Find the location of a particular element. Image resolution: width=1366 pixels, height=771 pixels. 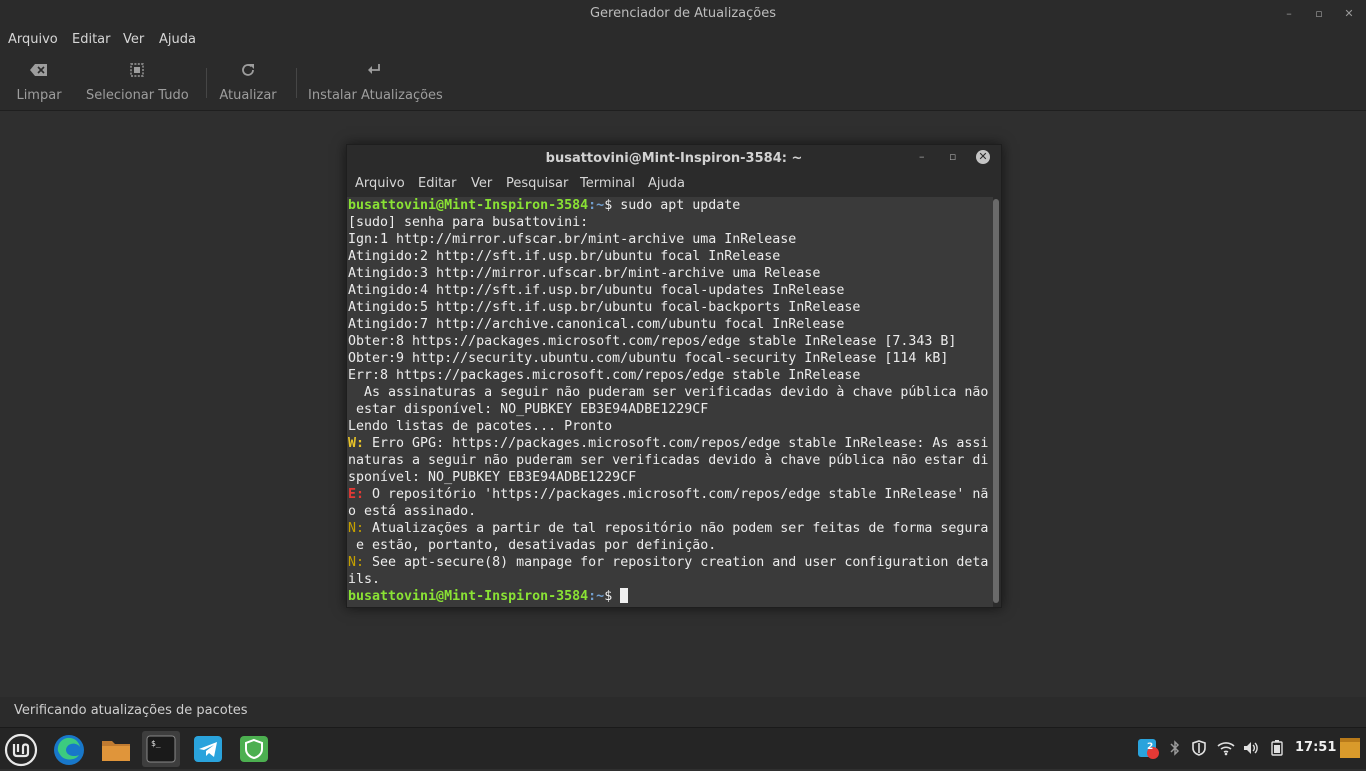

terminal-menu-ajuda: Ajuda is located at coordinates (666, 183).